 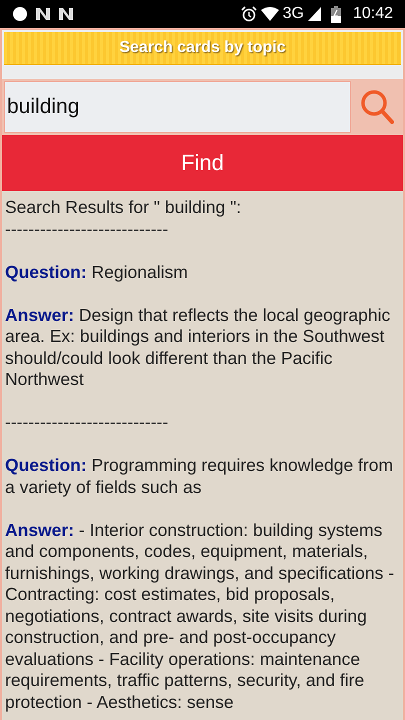 What do you see at coordinates (372, 14) in the screenshot?
I see `clock-time: 10:42` at bounding box center [372, 14].